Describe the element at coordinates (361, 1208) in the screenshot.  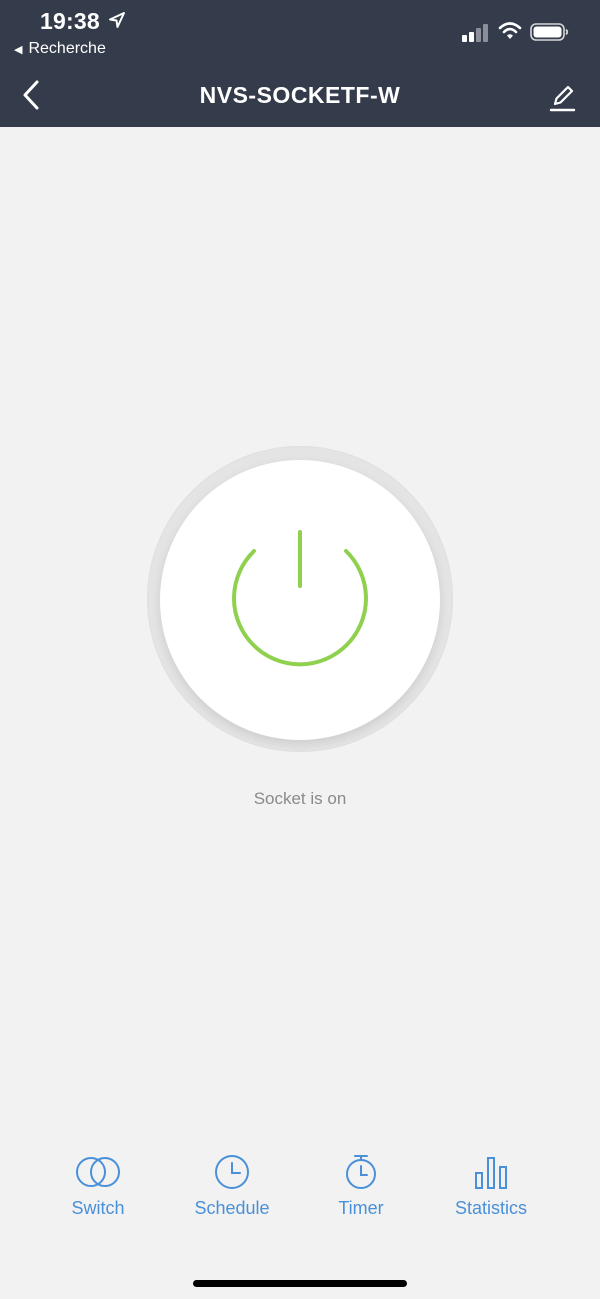
I see `tab-timer-label: Timer` at that location.